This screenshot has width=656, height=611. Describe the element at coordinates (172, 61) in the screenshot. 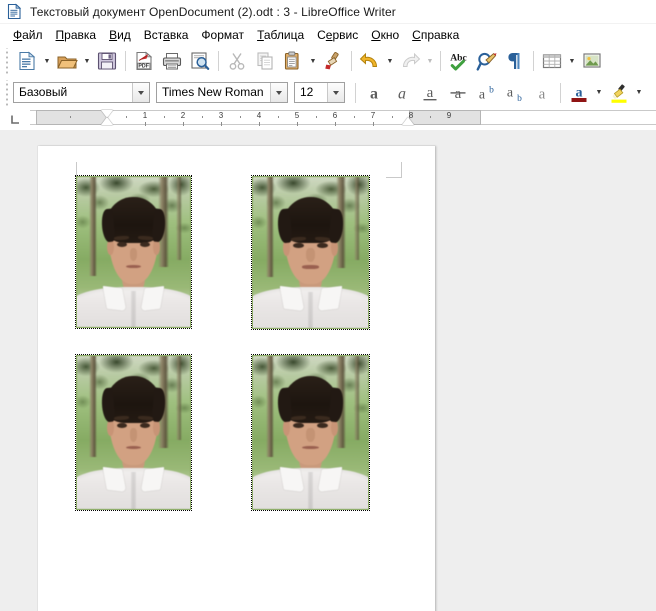

I see `print-button` at that location.